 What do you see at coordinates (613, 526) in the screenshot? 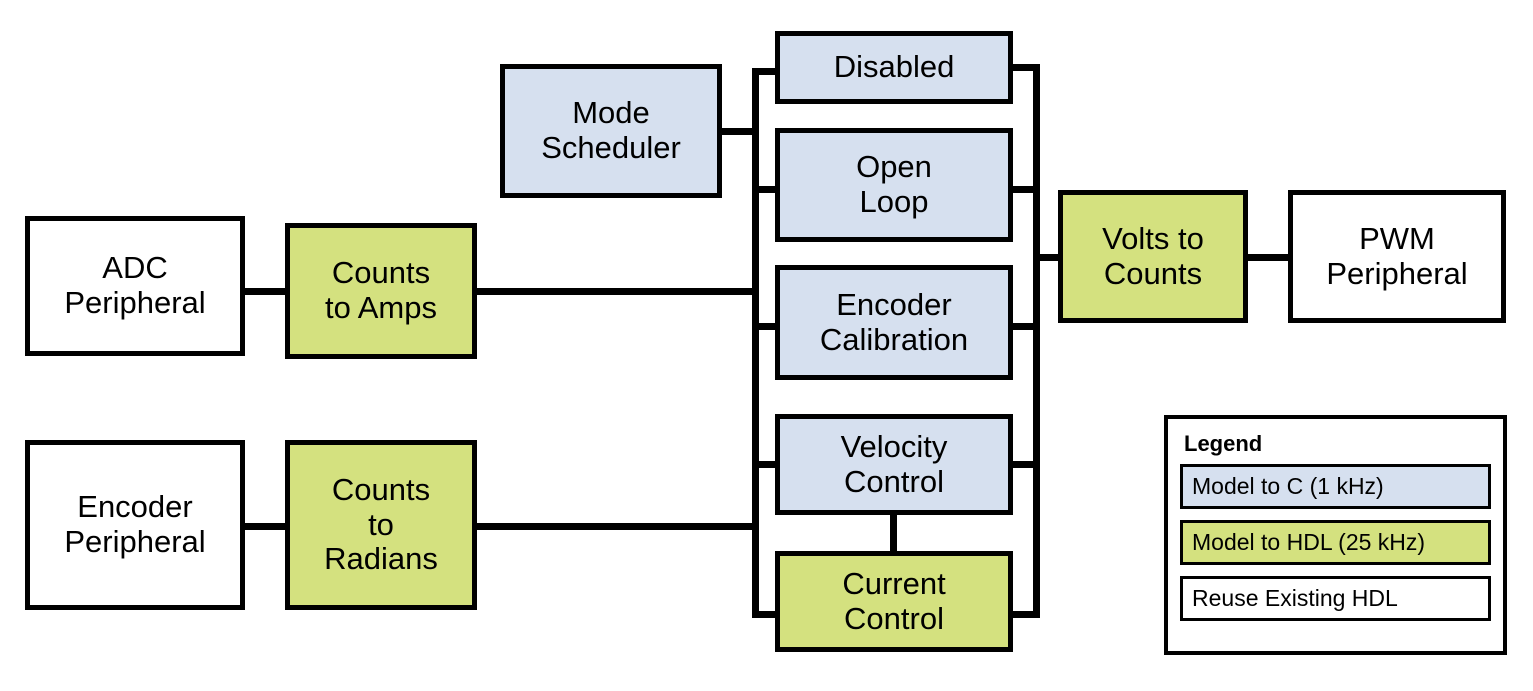
I see `wire-counts-radians-to-left-bus` at bounding box center [613, 526].